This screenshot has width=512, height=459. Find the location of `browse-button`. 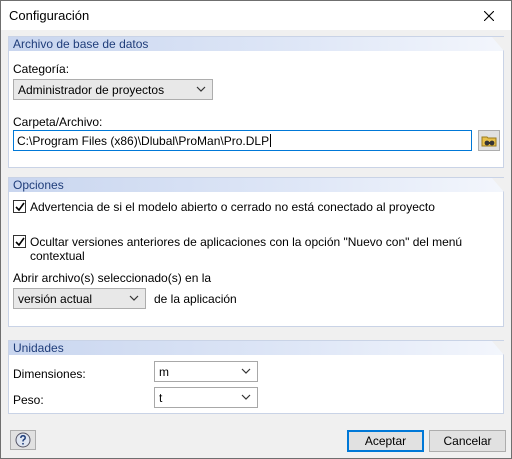

browse-button is located at coordinates (489, 140).